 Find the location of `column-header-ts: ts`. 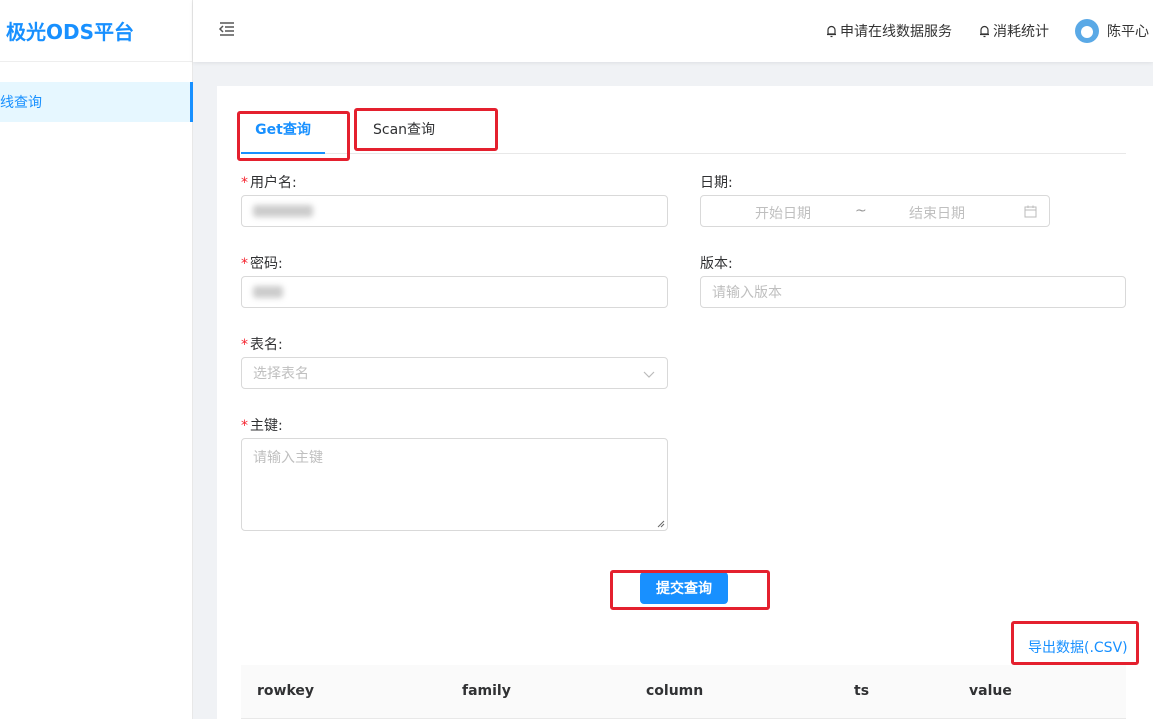

column-header-ts: ts is located at coordinates (861, 691).